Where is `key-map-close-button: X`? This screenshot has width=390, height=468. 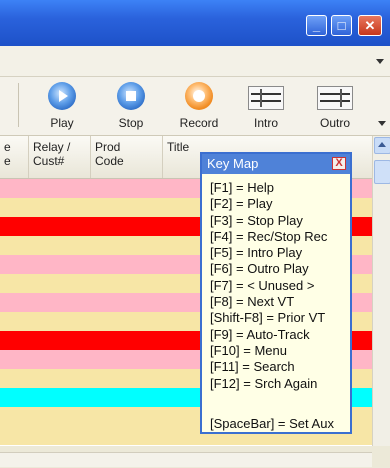 key-map-close-button: X is located at coordinates (339, 163).